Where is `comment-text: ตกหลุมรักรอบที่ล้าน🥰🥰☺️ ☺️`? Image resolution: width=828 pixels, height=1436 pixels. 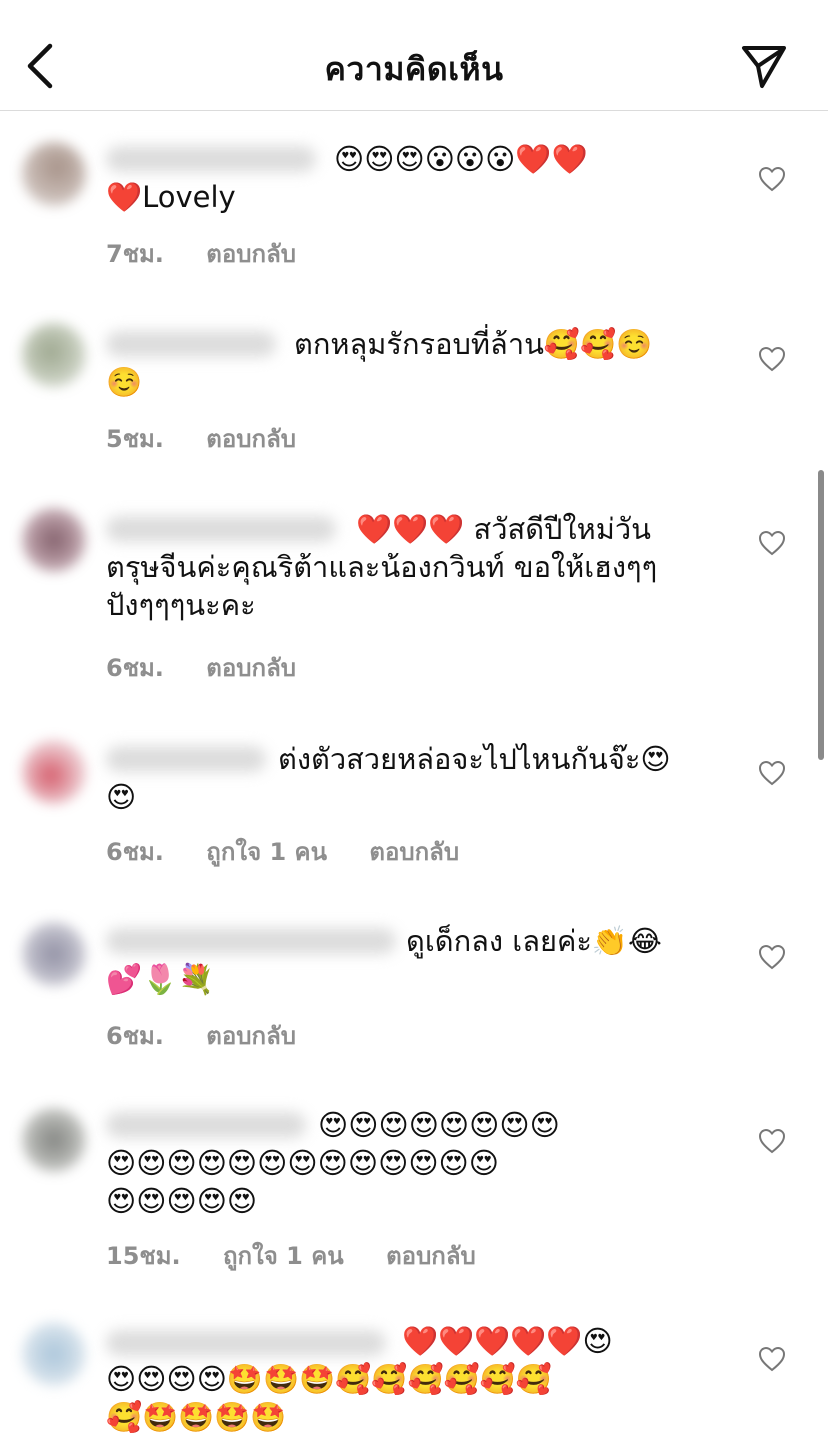
comment-text: ตกหลุมรักรอบที่ล้าน🥰🥰☺️ ☺️ is located at coordinates (379, 363).